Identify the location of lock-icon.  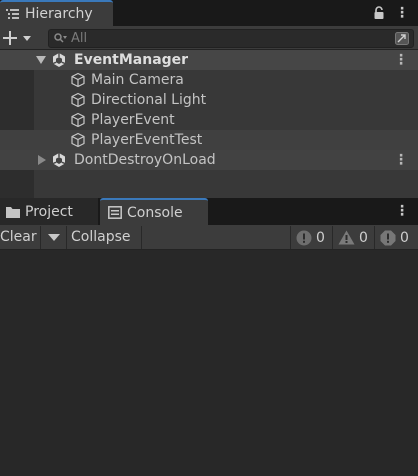
(379, 13).